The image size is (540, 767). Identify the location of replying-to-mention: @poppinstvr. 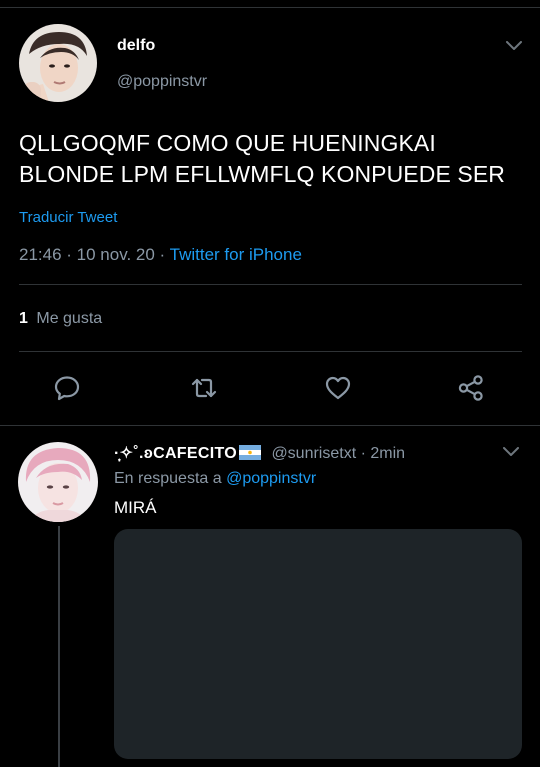
(271, 478).